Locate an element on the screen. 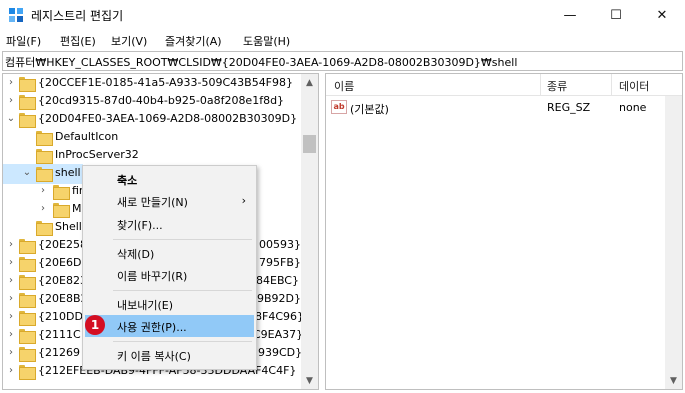  column-header-type: 종류 is located at coordinates (557, 86).